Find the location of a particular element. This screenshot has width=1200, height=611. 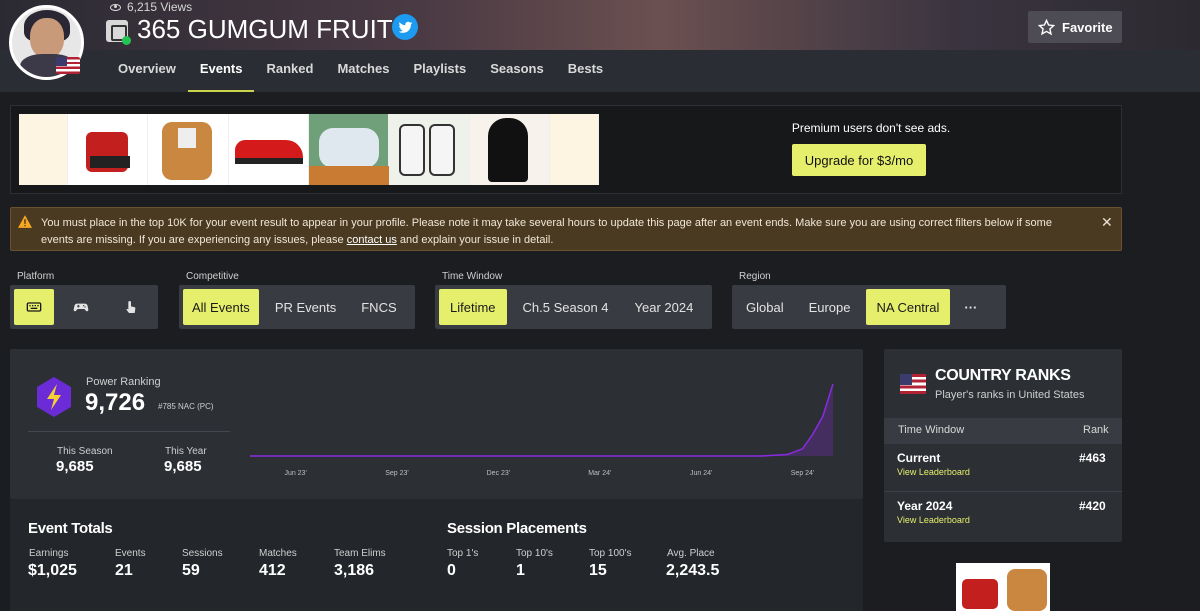

chart-line is located at coordinates (542, 420).